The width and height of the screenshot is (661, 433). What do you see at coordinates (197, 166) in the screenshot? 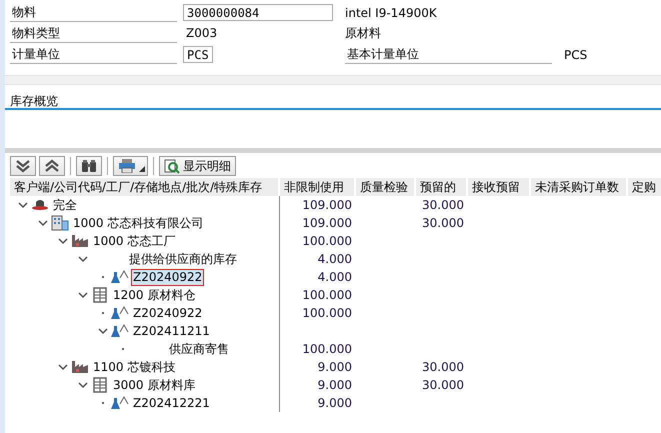
I see `show-details-button: 显示明细` at bounding box center [197, 166].